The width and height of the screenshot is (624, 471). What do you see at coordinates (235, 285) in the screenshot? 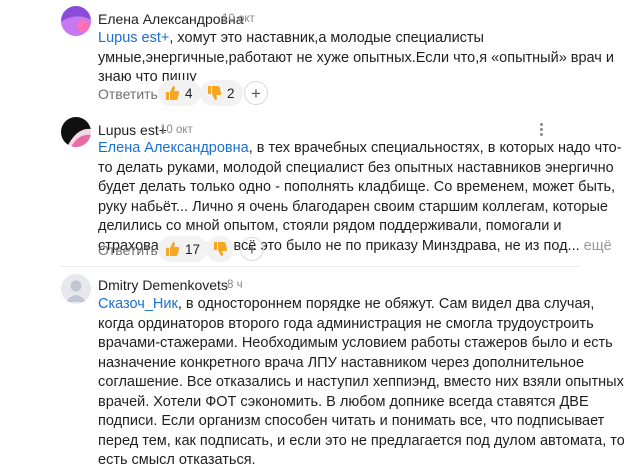
I see `comment-time: 8 ч` at bounding box center [235, 285].